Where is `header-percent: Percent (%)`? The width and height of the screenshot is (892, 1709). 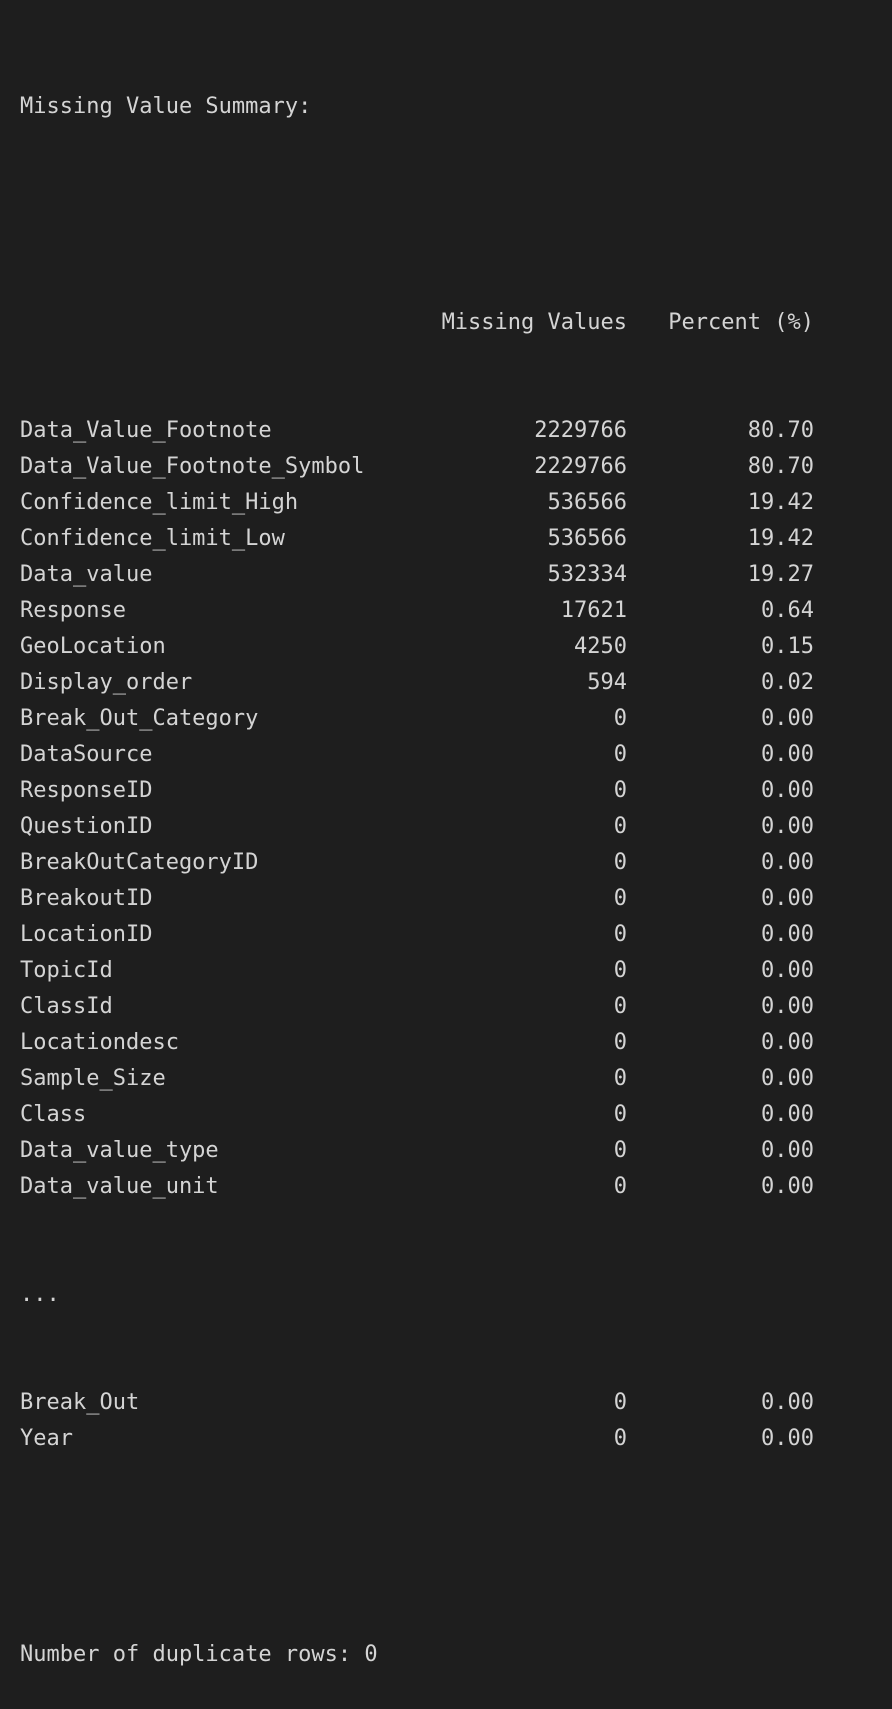
header-percent: Percent (%) is located at coordinates (741, 322).